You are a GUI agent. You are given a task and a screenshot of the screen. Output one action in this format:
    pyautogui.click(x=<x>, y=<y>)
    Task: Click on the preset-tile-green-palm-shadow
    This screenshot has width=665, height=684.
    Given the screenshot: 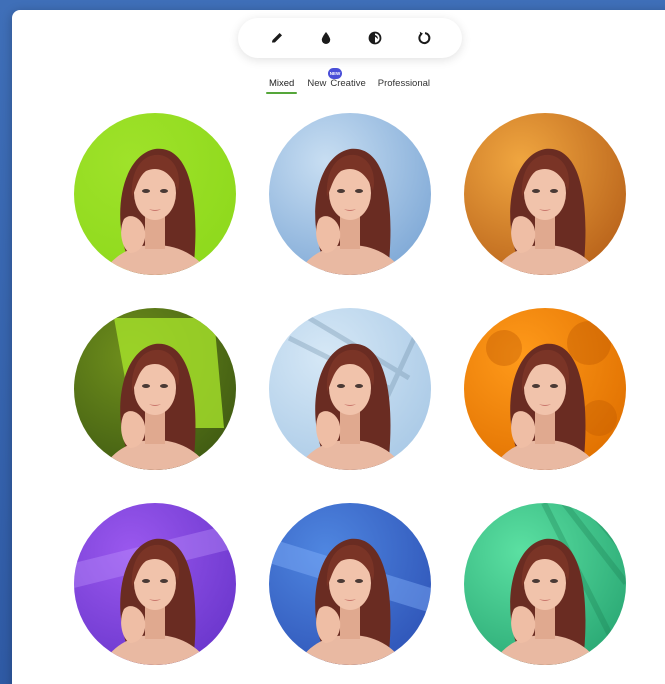 What is the action you would take?
    pyautogui.click(x=545, y=584)
    